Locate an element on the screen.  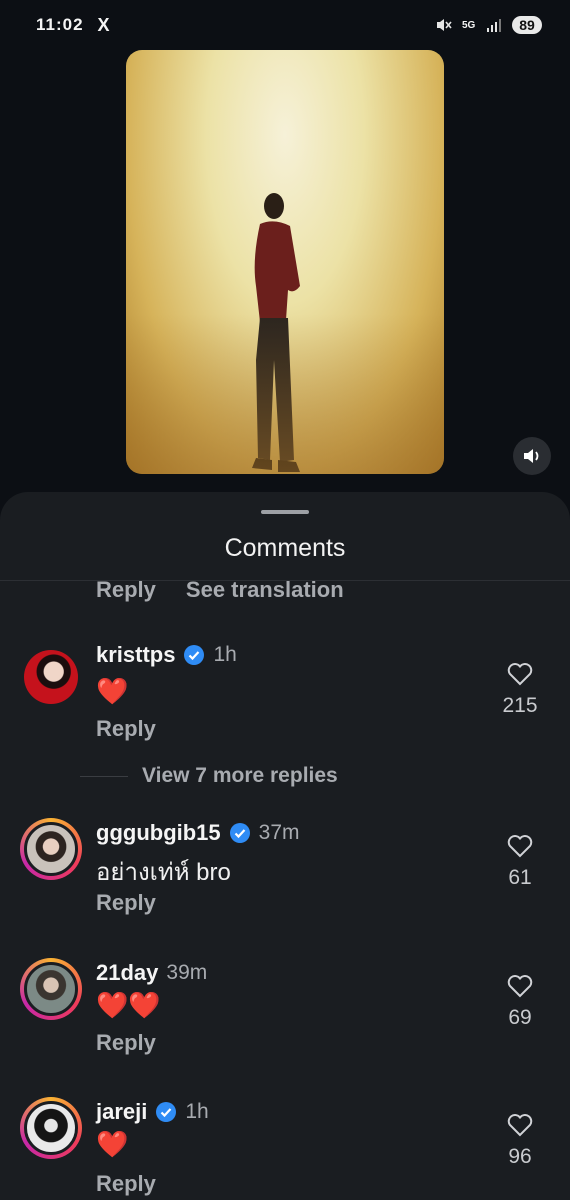
mute-icon is located at coordinates (444, 25).